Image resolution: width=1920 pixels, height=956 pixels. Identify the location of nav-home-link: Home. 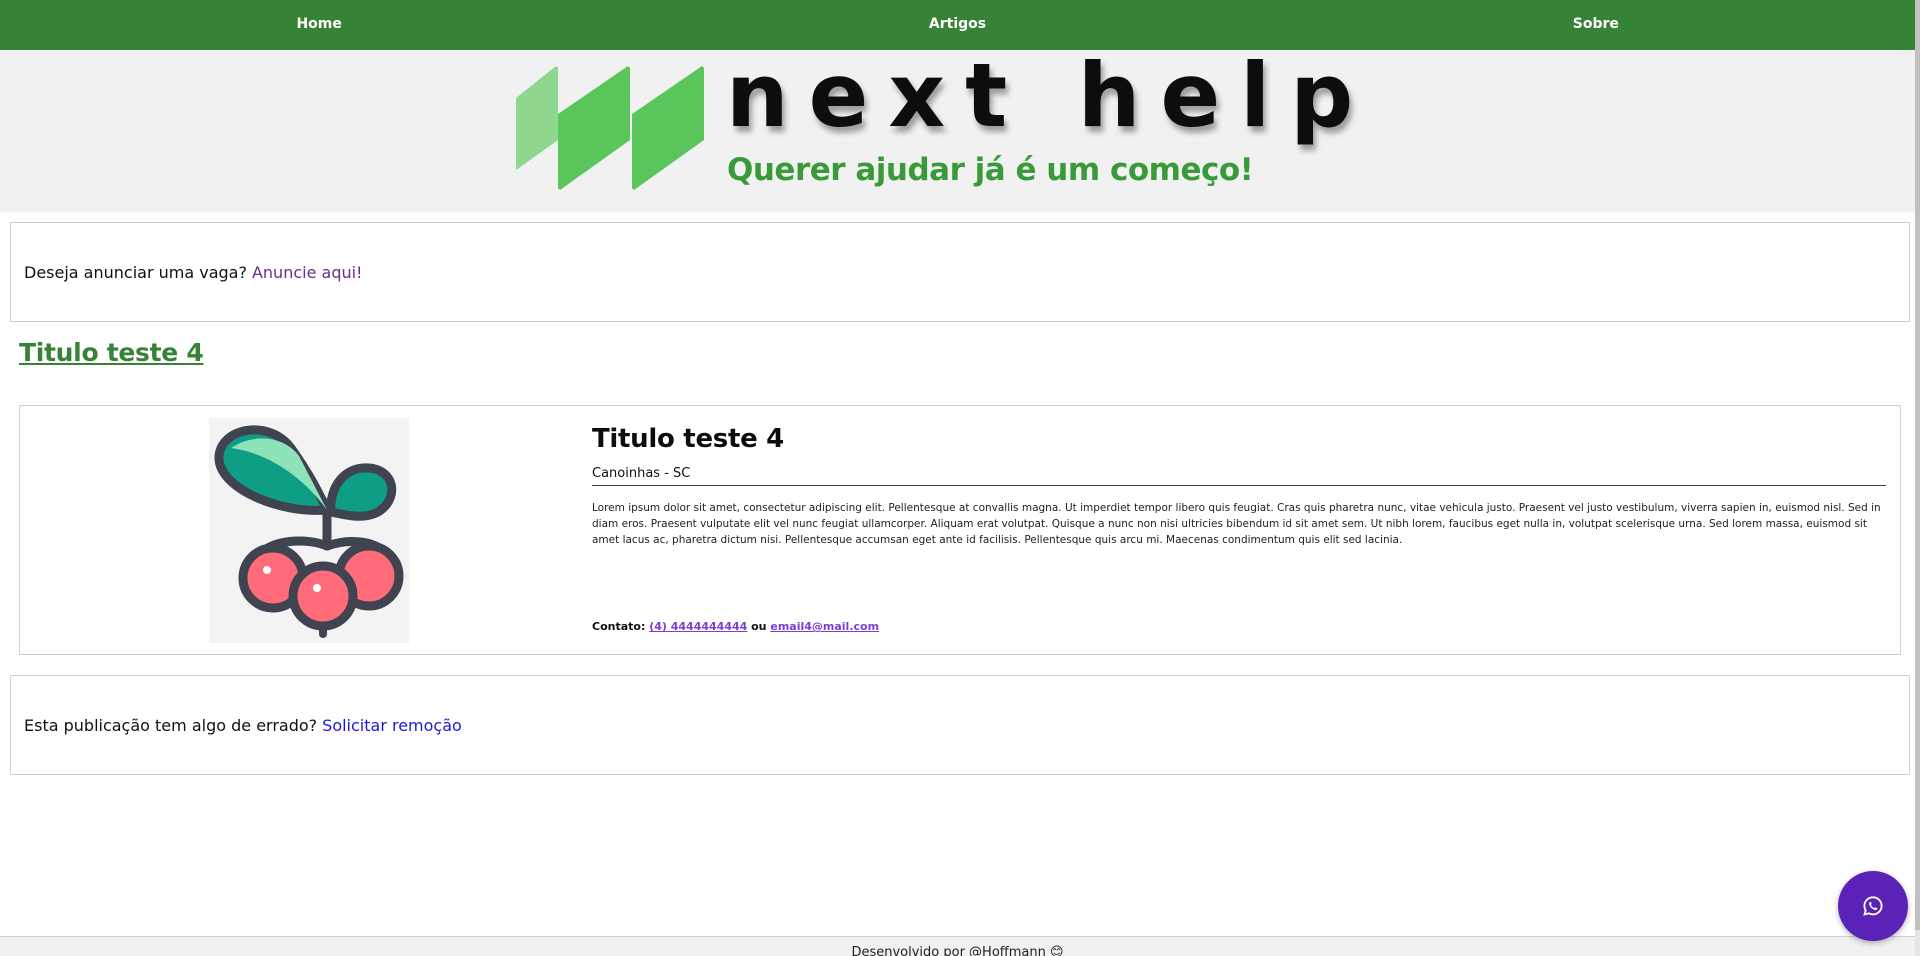
(319, 25).